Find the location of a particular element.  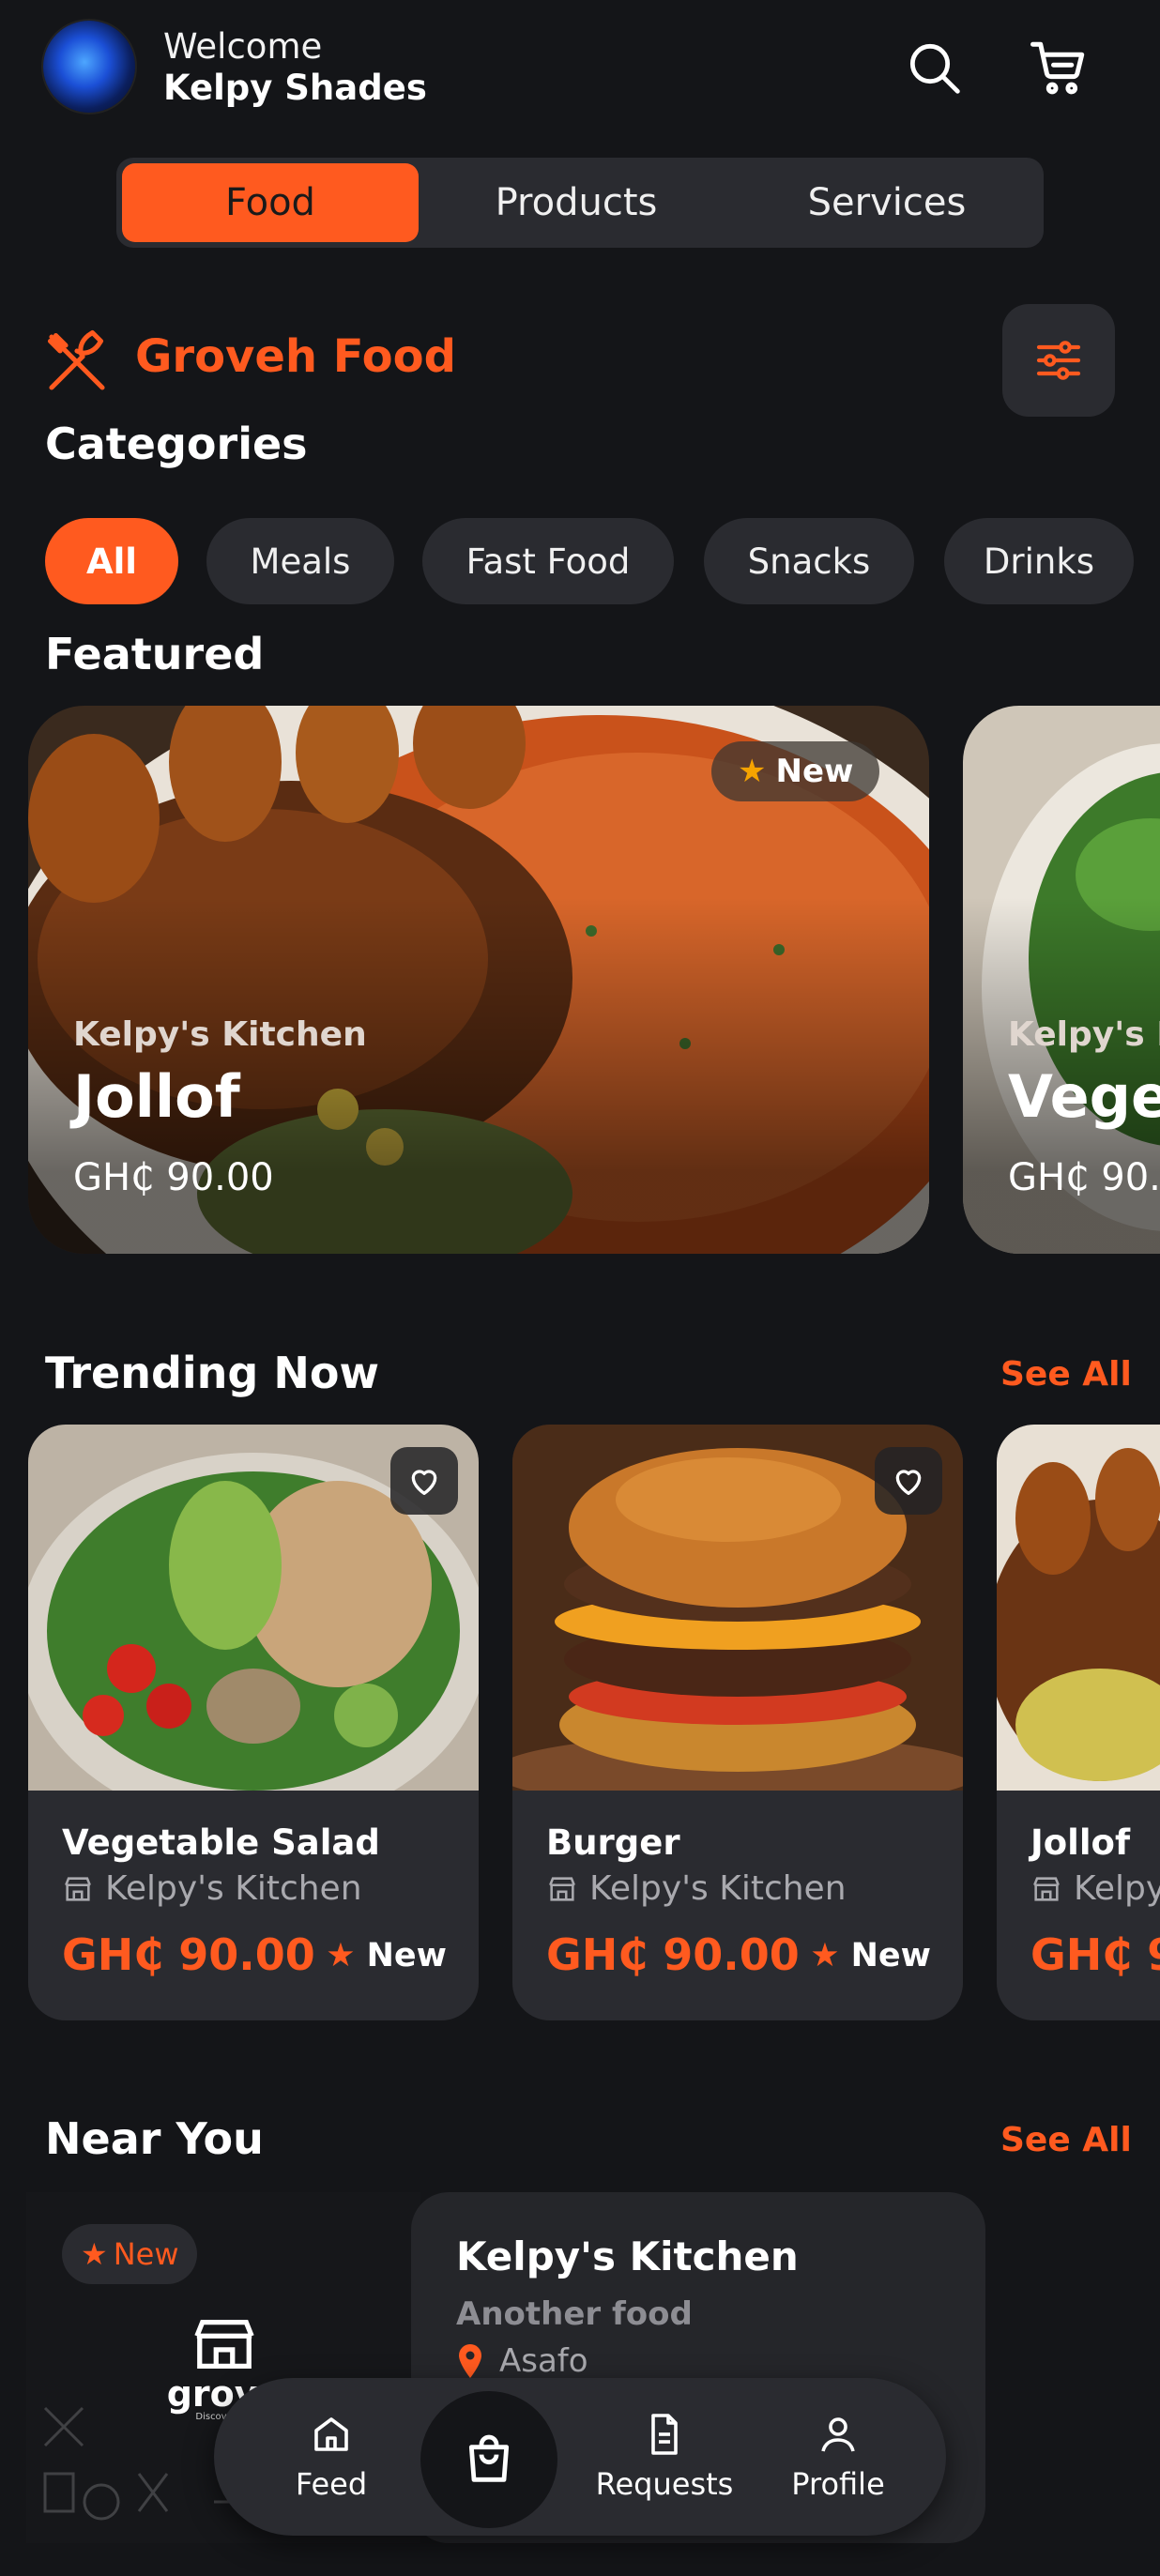

categories-heading: Categories is located at coordinates (176, 444).